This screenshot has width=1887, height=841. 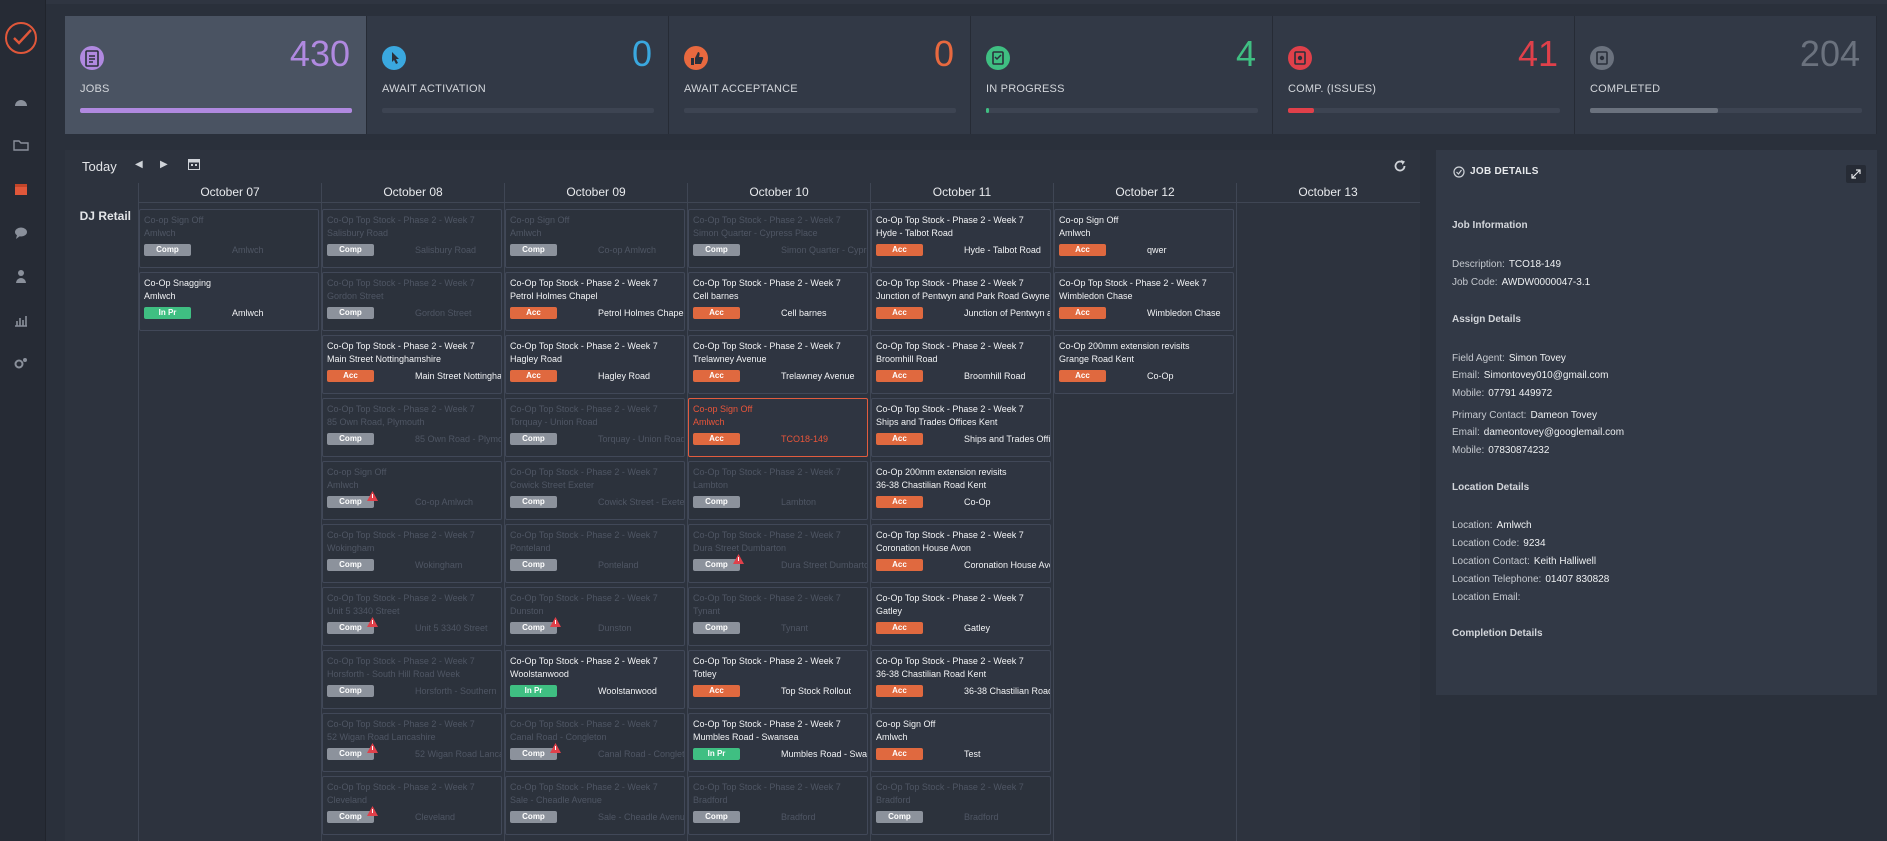 I want to click on description-label: Description:, so click(x=1478, y=264).